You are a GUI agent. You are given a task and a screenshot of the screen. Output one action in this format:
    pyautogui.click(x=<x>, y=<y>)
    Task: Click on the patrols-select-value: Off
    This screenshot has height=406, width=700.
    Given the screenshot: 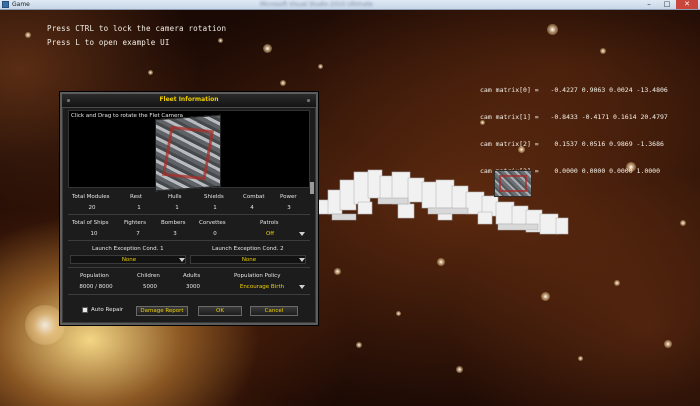 What is the action you would take?
    pyautogui.click(x=270, y=234)
    